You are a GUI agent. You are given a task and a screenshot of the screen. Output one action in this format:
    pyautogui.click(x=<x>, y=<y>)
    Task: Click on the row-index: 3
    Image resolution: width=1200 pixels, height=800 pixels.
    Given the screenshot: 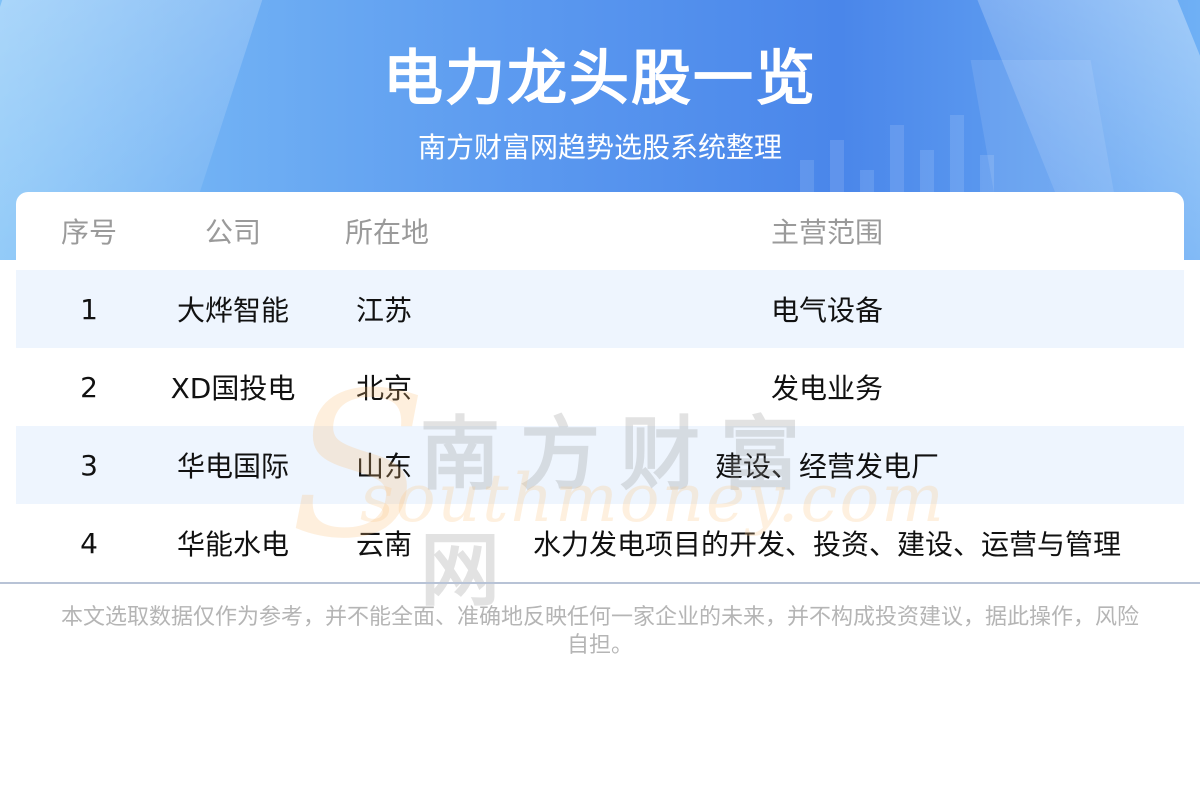 What is the action you would take?
    pyautogui.click(x=89, y=465)
    